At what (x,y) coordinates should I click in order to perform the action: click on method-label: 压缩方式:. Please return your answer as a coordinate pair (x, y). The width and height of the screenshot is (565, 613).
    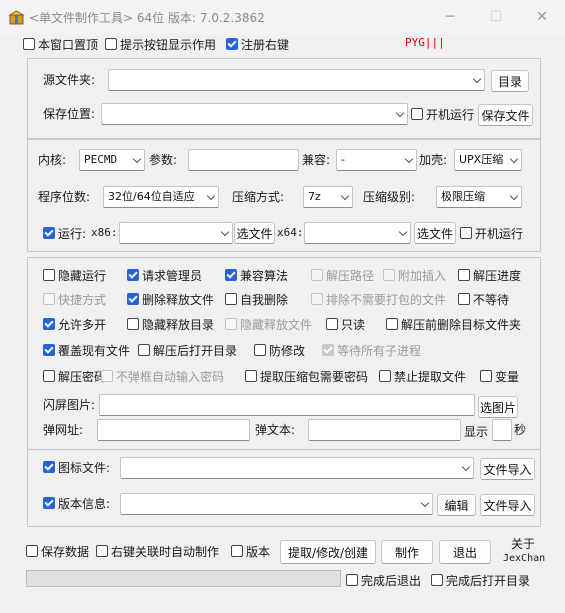
    Looking at the image, I should click on (258, 197).